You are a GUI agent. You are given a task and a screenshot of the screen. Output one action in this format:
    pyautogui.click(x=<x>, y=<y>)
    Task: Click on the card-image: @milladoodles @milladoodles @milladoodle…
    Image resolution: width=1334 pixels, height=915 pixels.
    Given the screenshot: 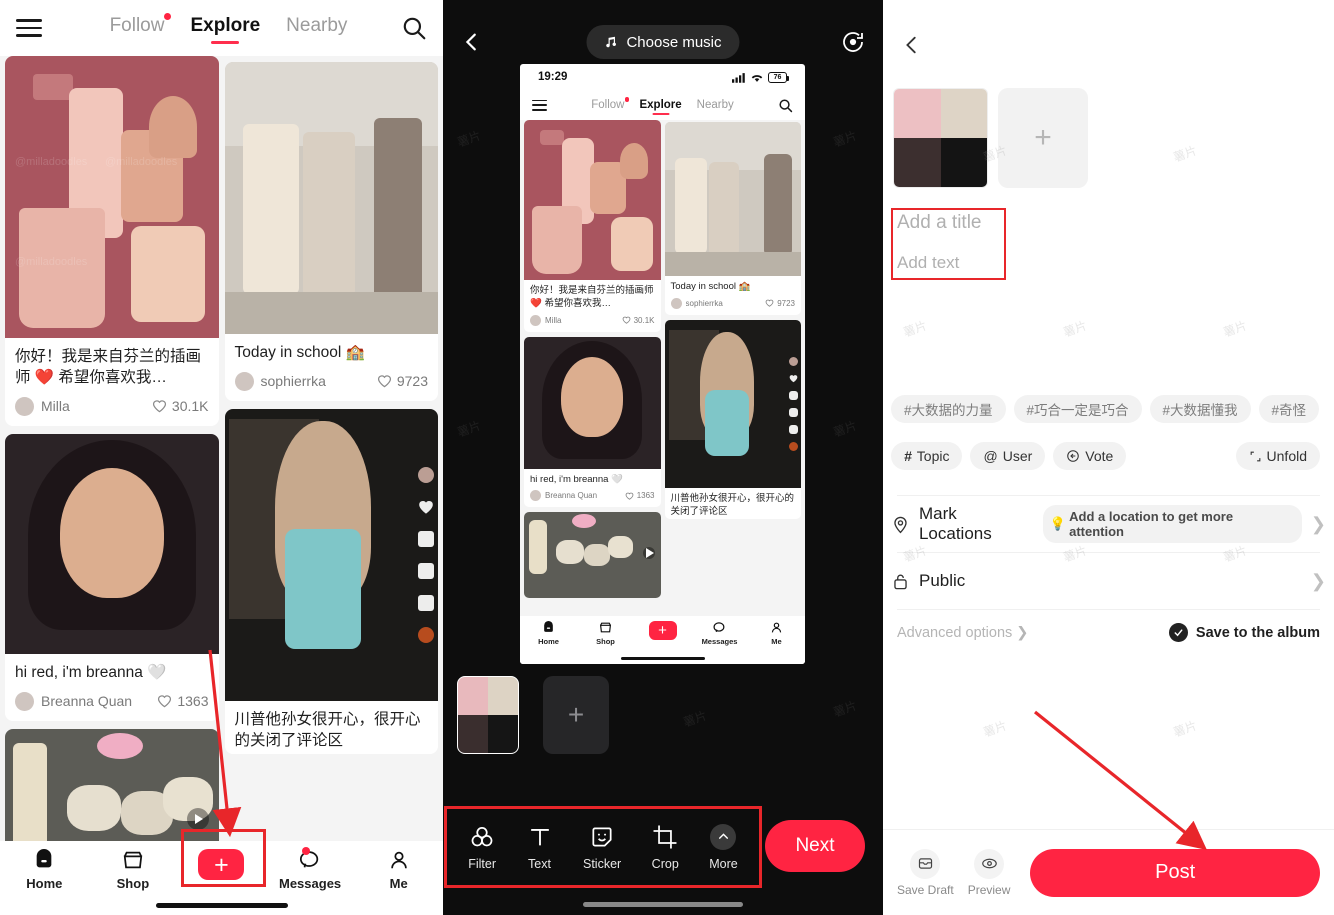 What is the action you would take?
    pyautogui.click(x=112, y=197)
    